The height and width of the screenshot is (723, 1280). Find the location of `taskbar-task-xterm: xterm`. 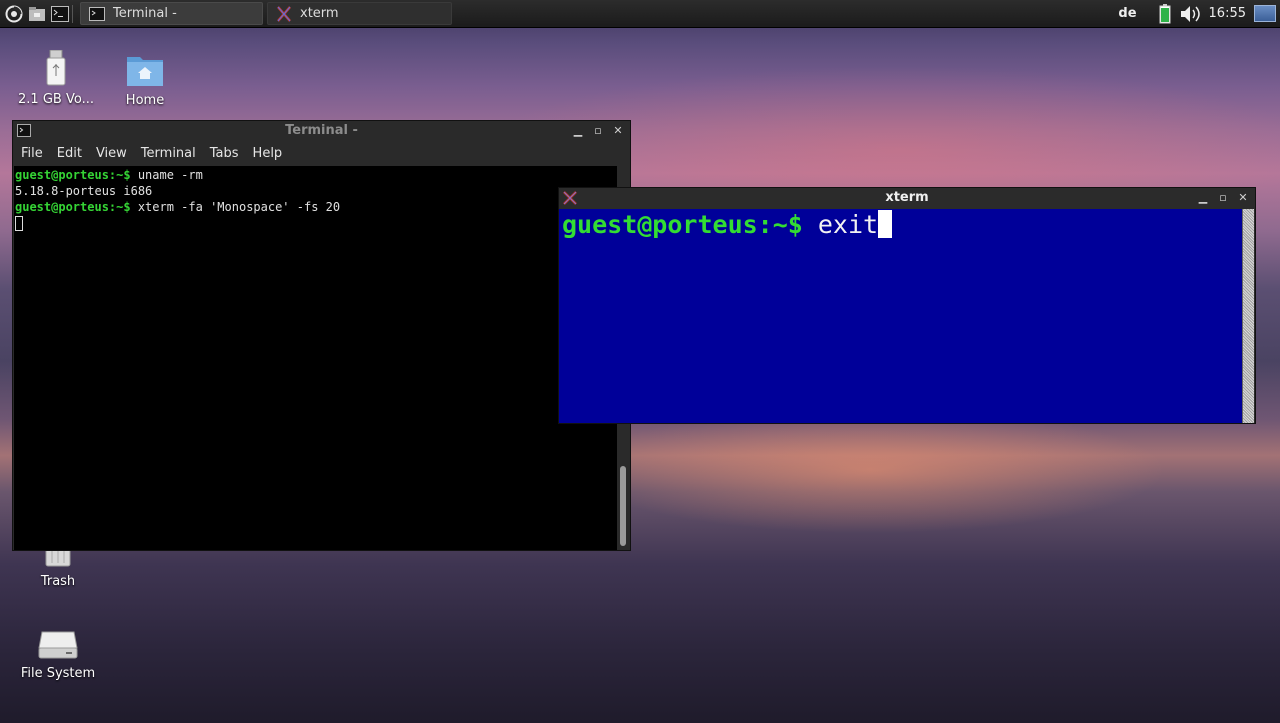

taskbar-task-xterm: xterm is located at coordinates (359, 13).